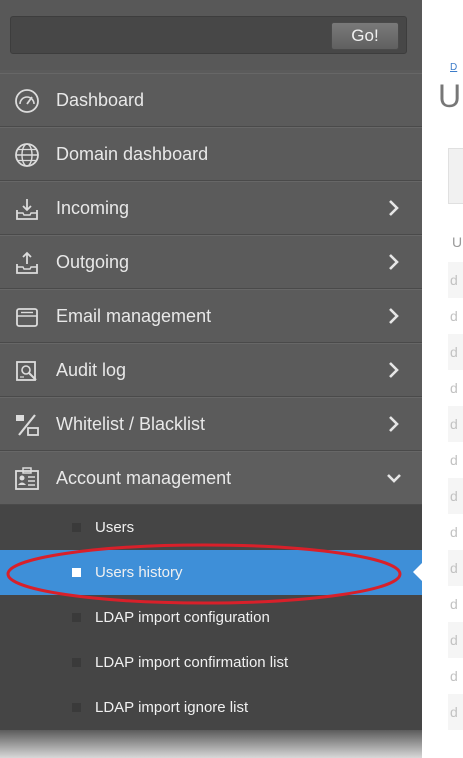 The image size is (463, 758). I want to click on nav-item-whitelist-blacklist: Whitelist / Blacklist, so click(211, 424).